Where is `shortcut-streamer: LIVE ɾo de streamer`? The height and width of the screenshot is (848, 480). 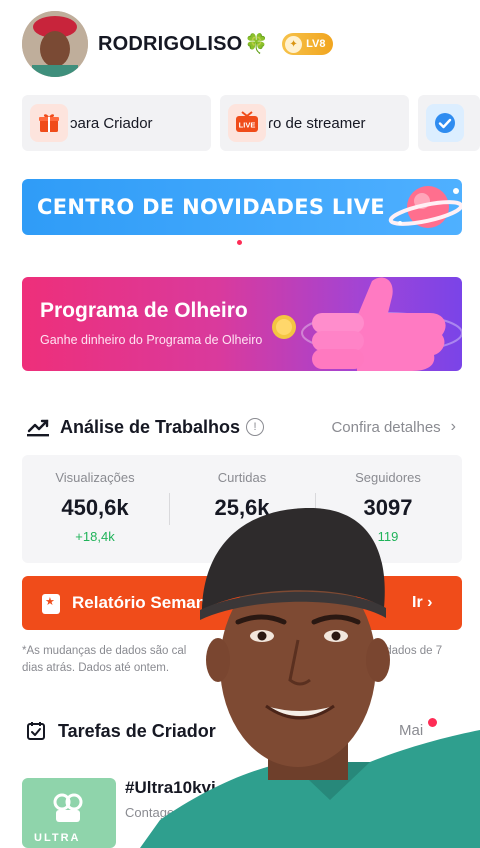 shortcut-streamer: LIVE ɾo de streamer is located at coordinates (314, 123).